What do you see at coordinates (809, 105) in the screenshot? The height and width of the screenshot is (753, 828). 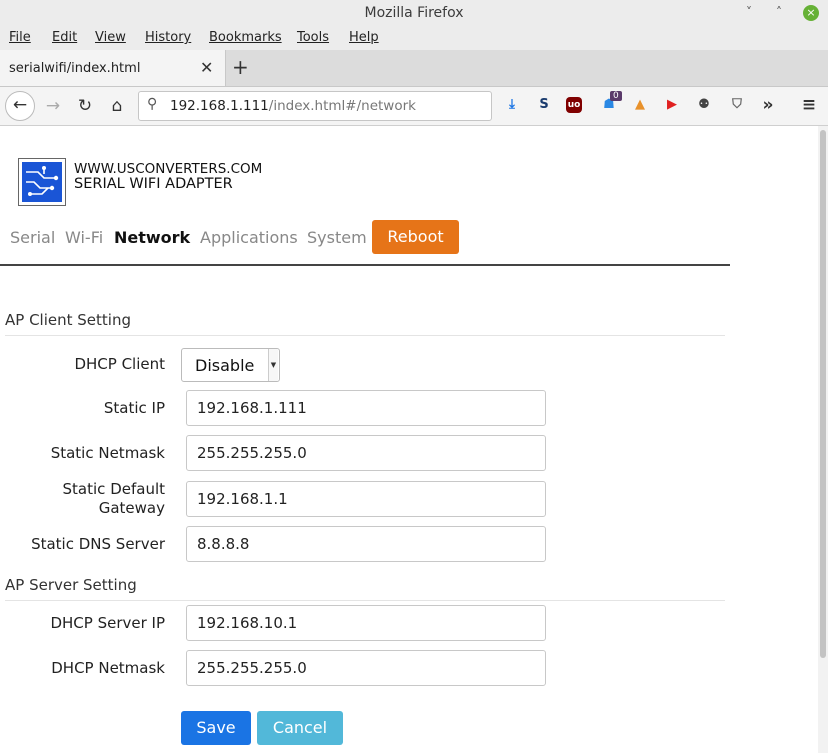 I see `hamburger-menu-icon: ≡` at bounding box center [809, 105].